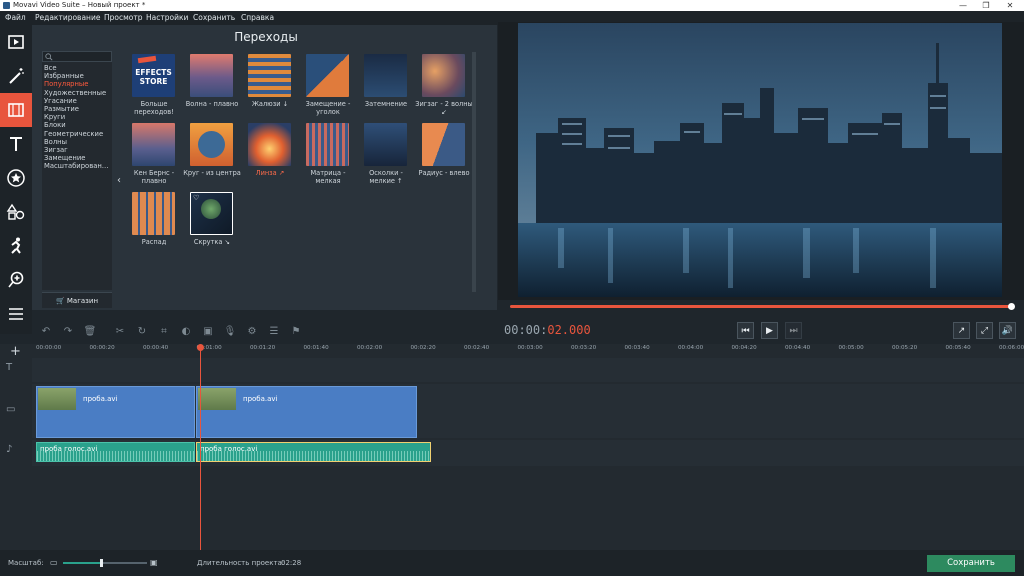  Describe the element at coordinates (76, 93) in the screenshot. I see `category-item: Художественные` at that location.